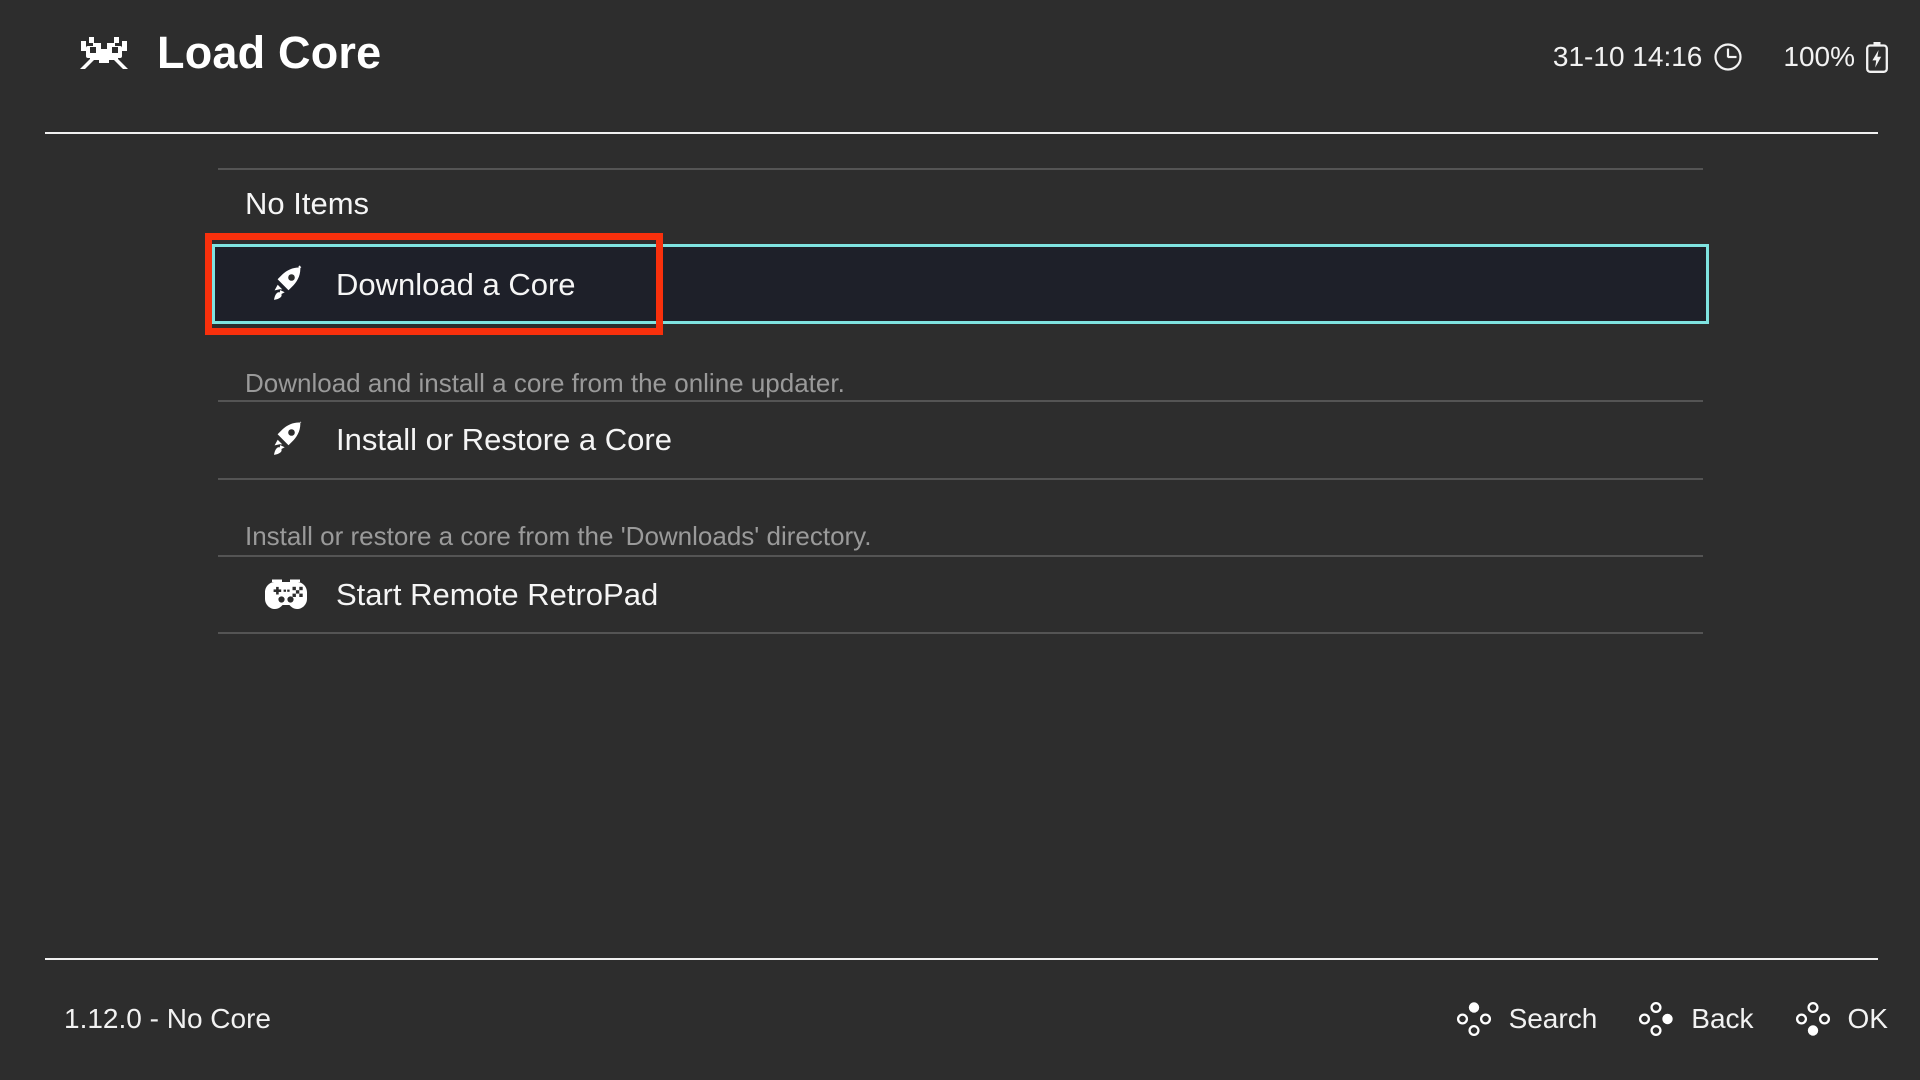  Describe the element at coordinates (504, 439) in the screenshot. I see `menu-item-label: Install or Restore a Core` at that location.